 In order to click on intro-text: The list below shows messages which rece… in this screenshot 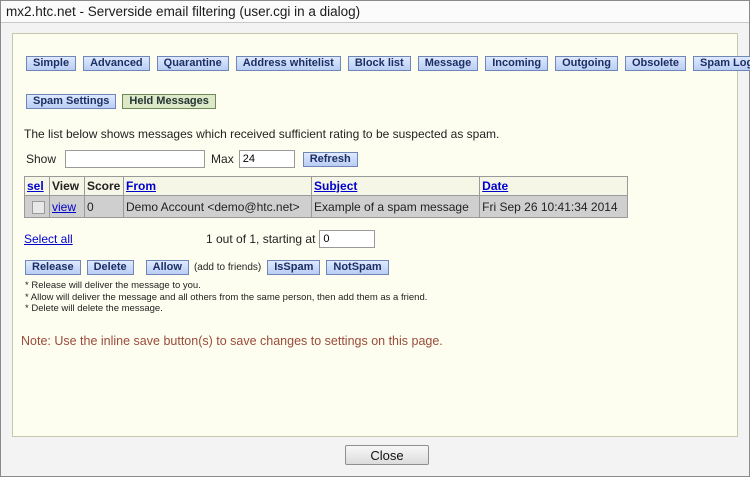, I will do `click(262, 134)`.